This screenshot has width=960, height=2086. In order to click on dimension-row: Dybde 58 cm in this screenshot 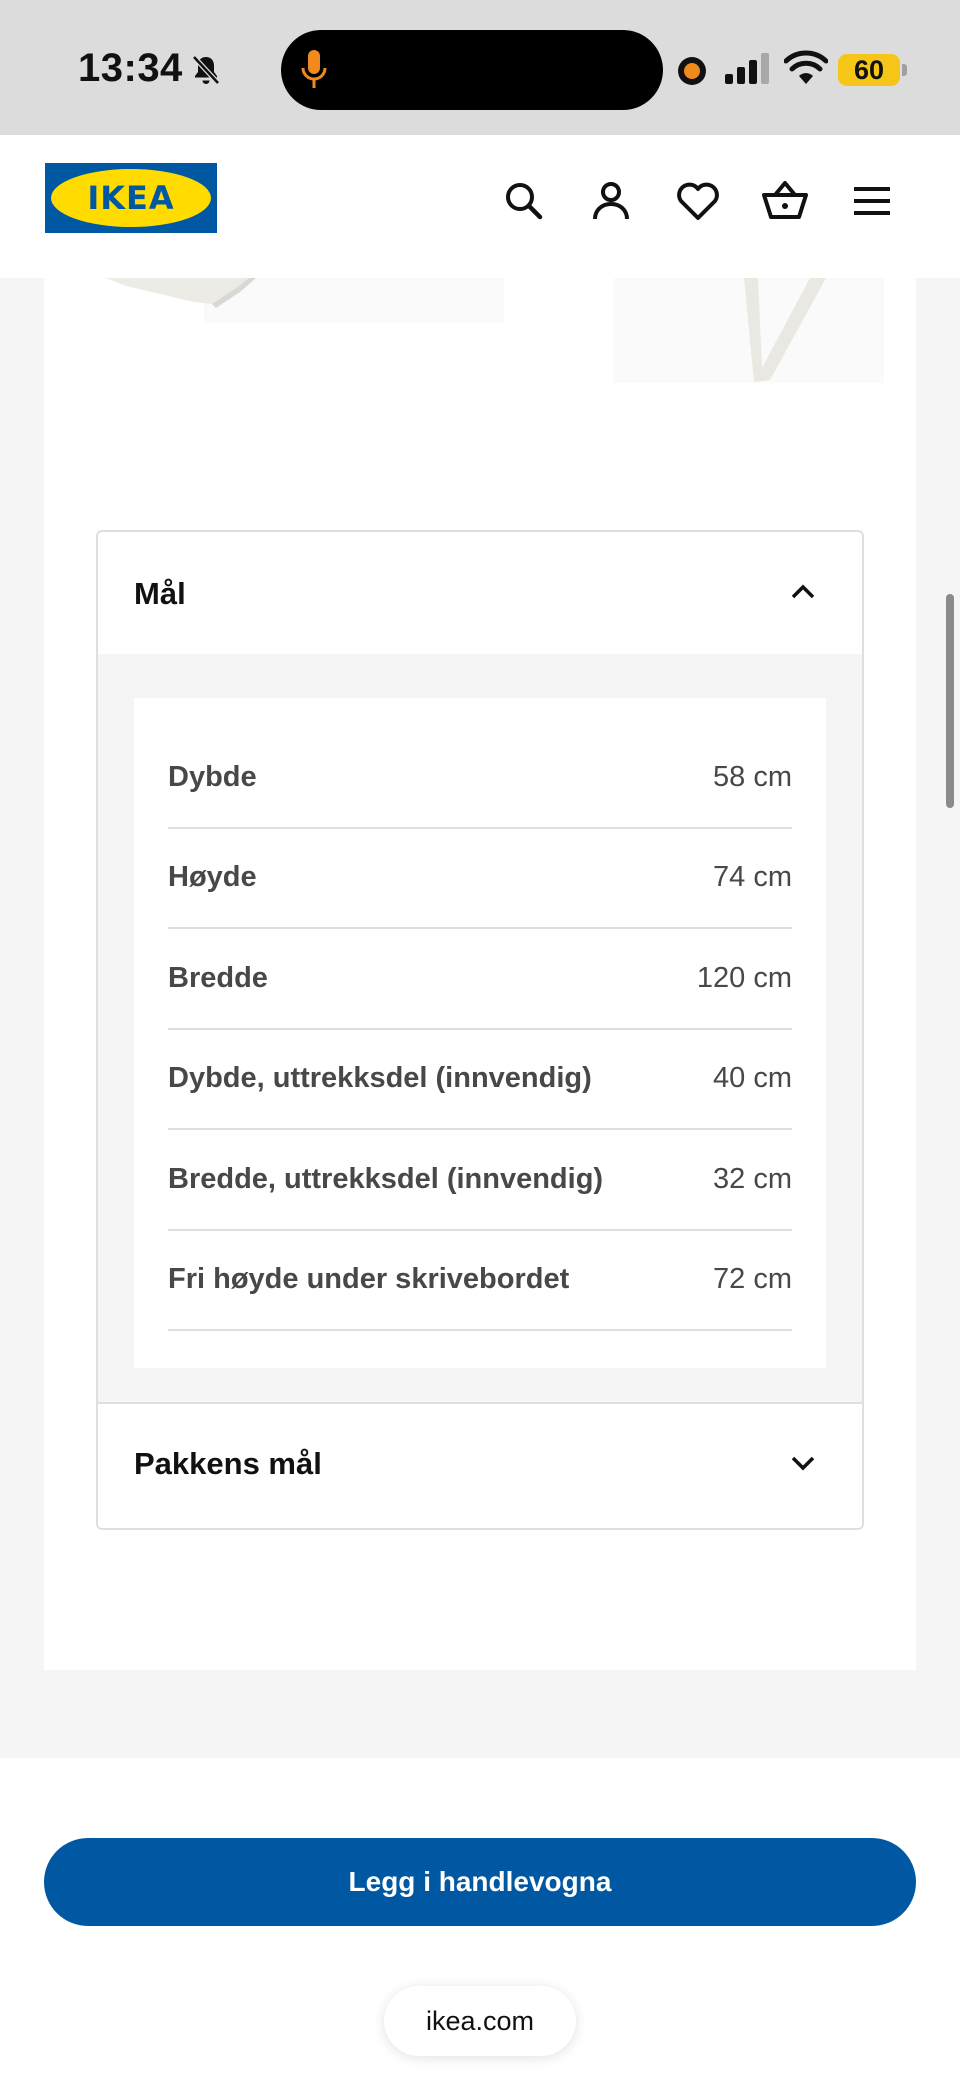, I will do `click(480, 778)`.